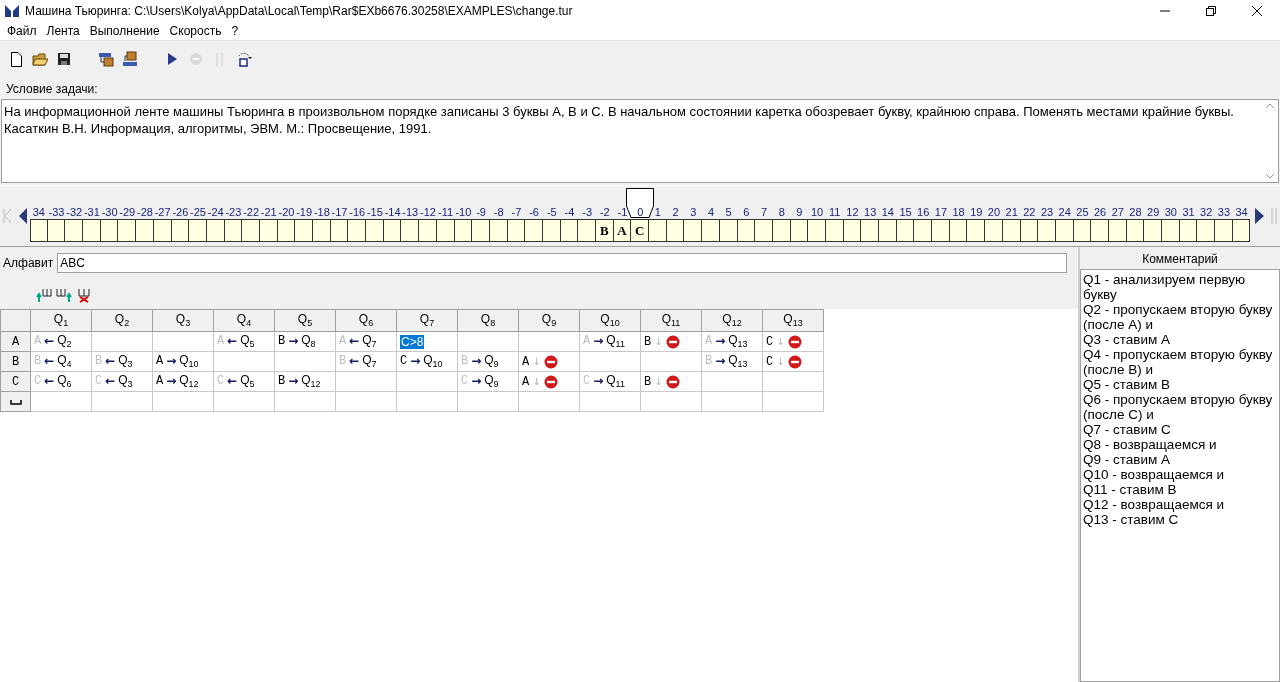 The width and height of the screenshot is (1280, 682). I want to click on next-state-label: Q$_{7}$, so click(369, 341).